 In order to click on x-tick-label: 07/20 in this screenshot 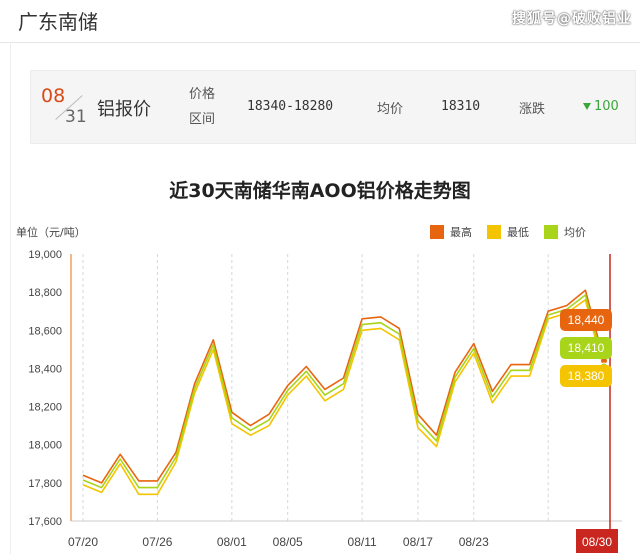, I will do `click(83, 542)`.